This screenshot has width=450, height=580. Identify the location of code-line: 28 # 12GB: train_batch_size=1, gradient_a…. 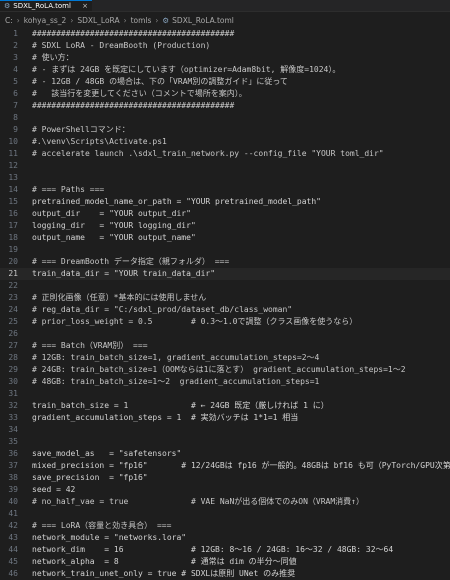
(225, 358).